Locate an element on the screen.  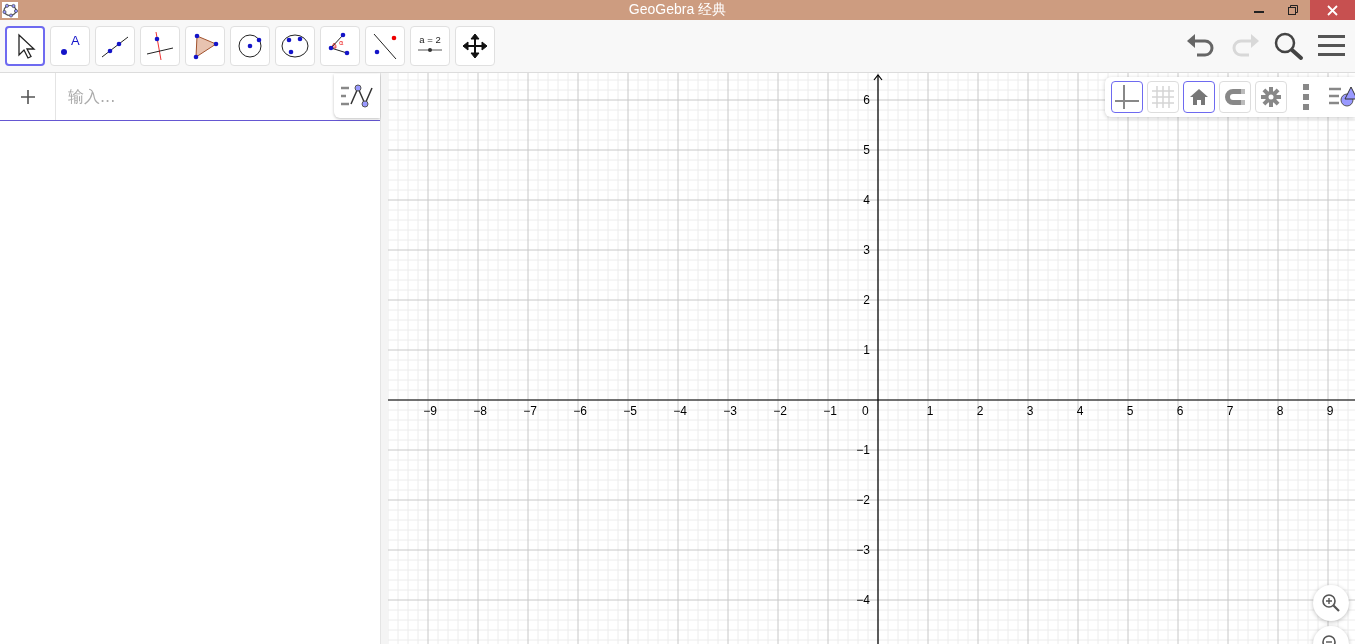
window-title: GeoGebra 经典 is located at coordinates (677, 9).